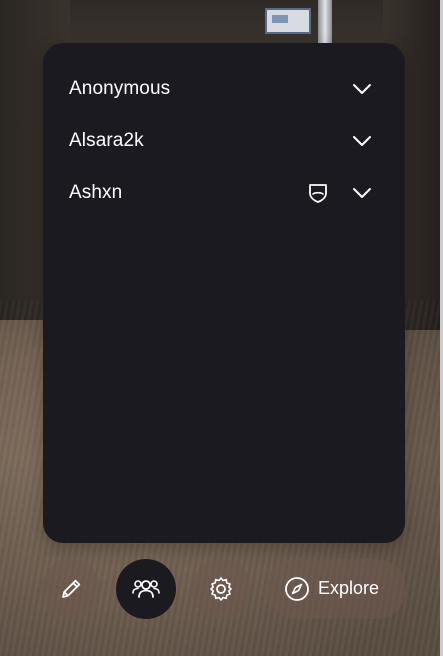 The image size is (443, 656). I want to click on compass-icon, so click(297, 589).